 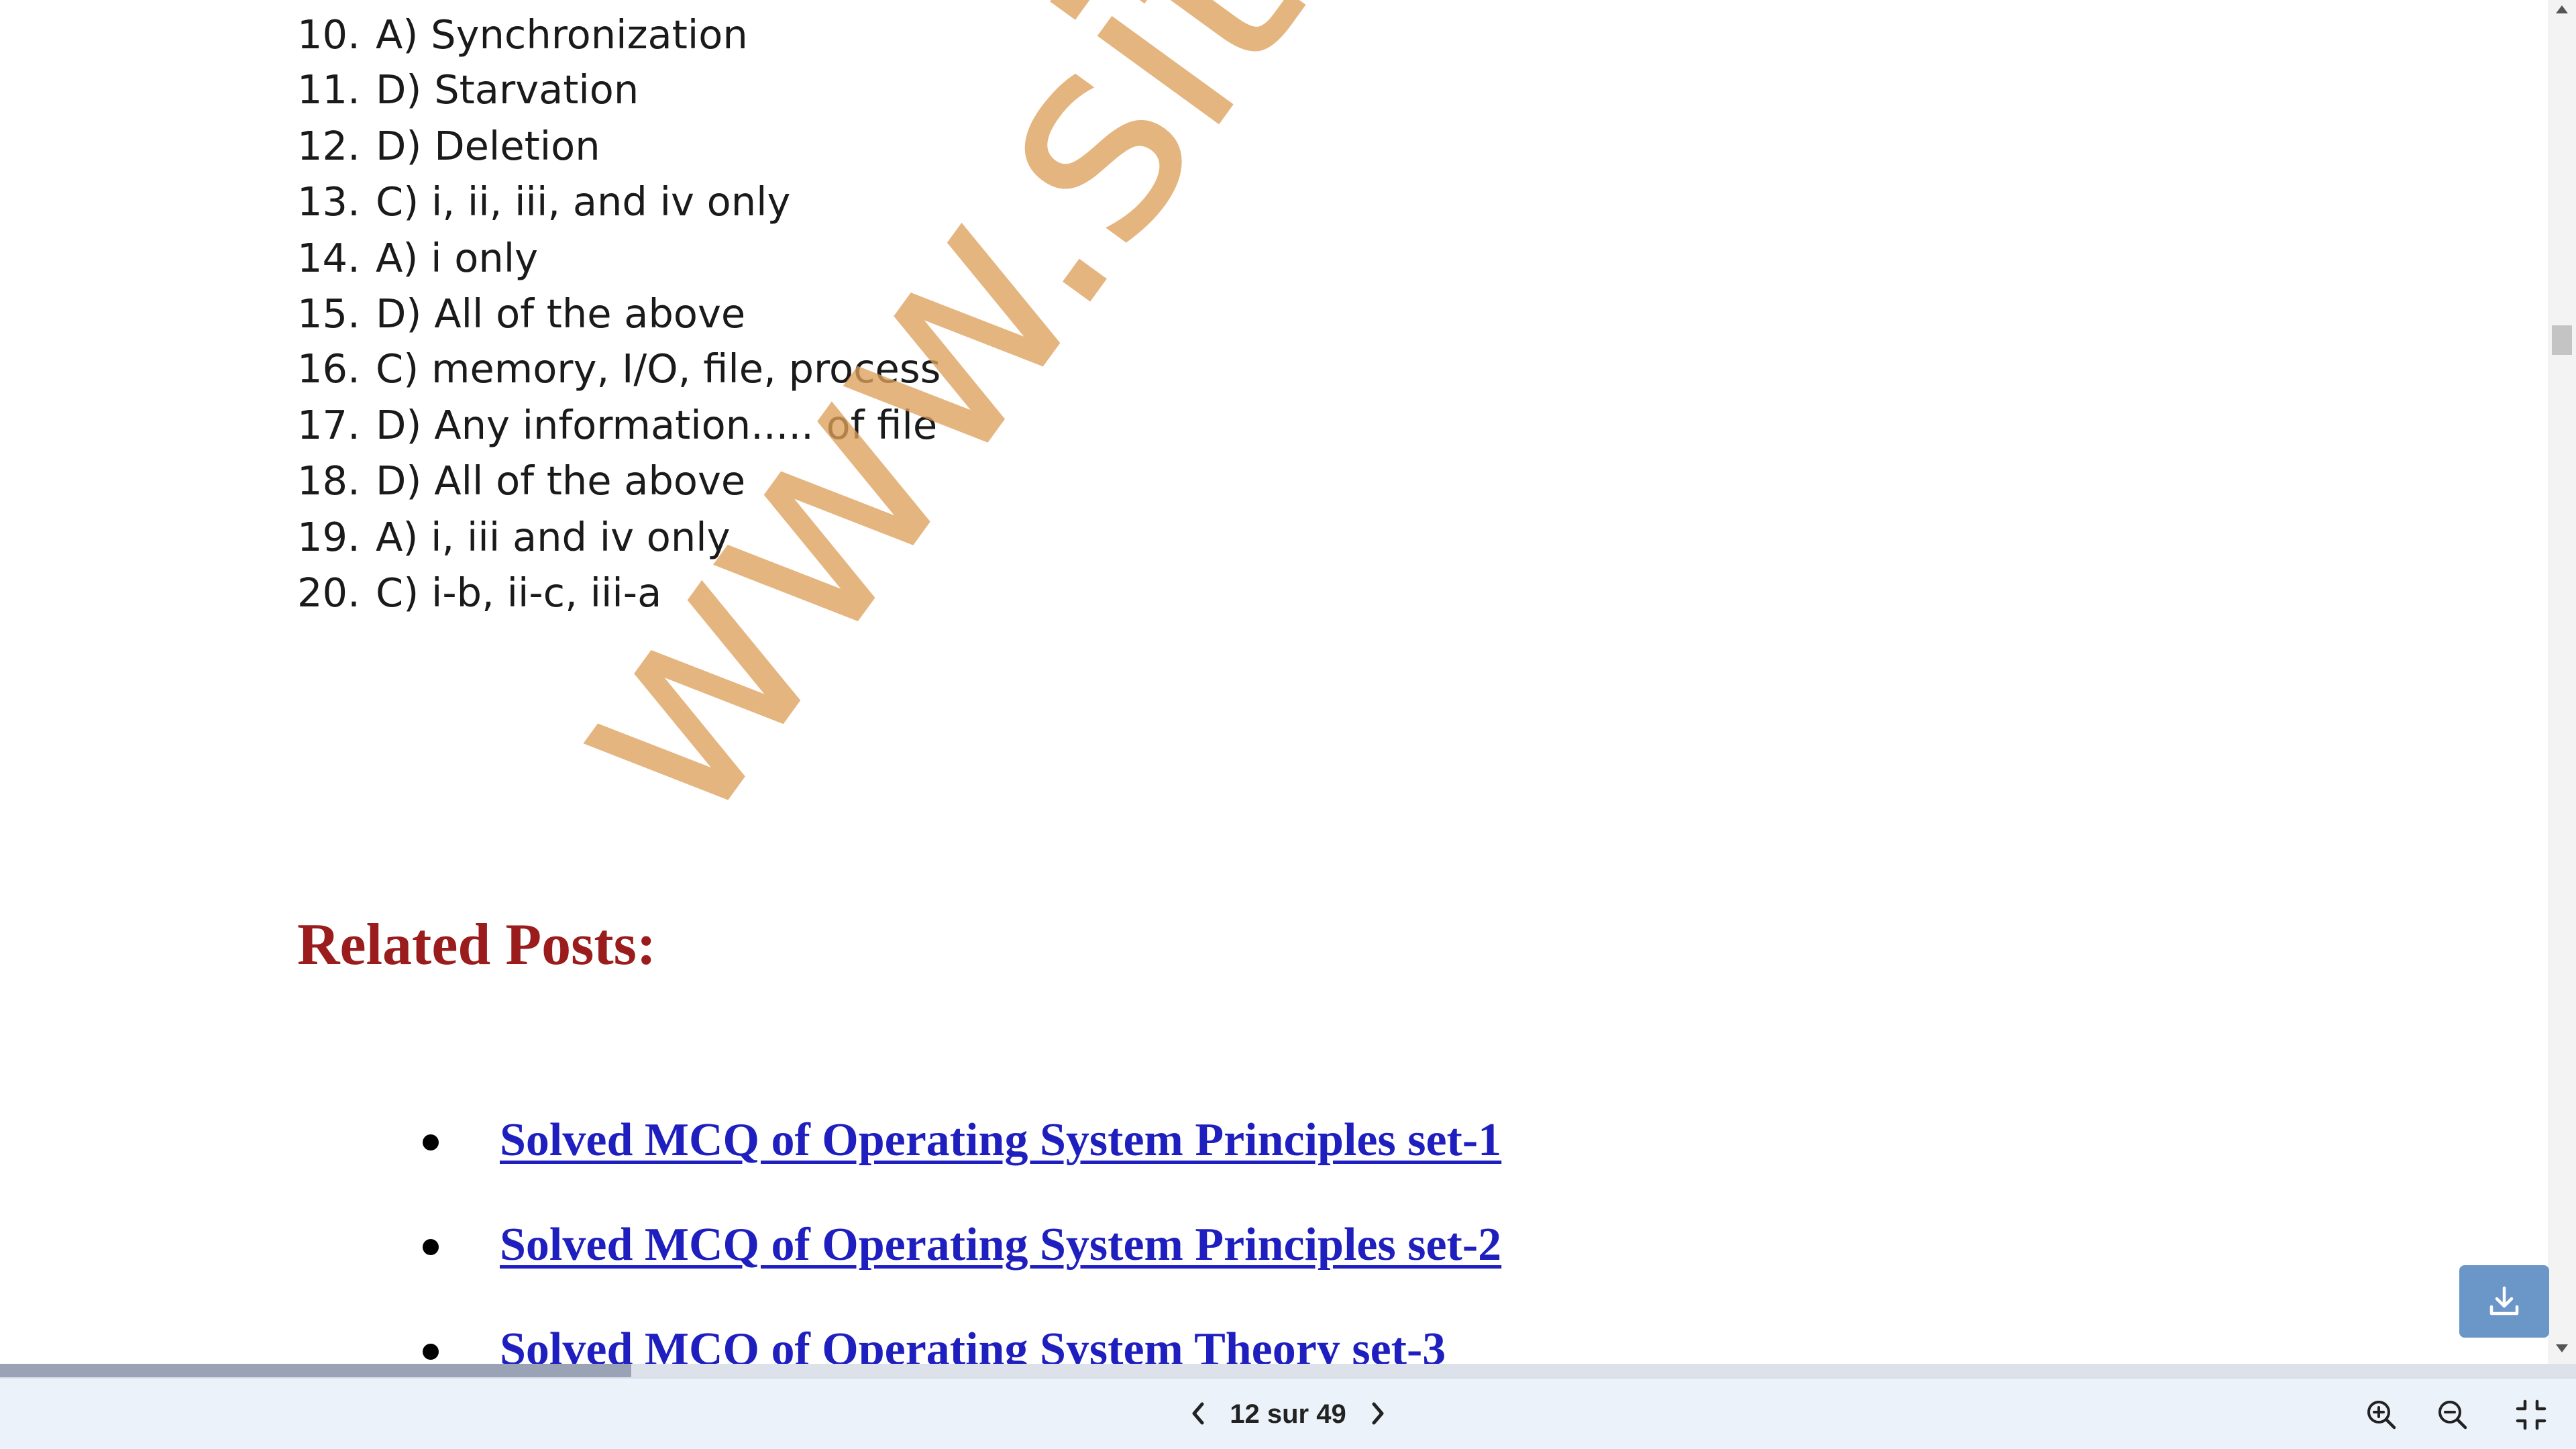 What do you see at coordinates (328, 368) in the screenshot?
I see `answer-number: 16.` at bounding box center [328, 368].